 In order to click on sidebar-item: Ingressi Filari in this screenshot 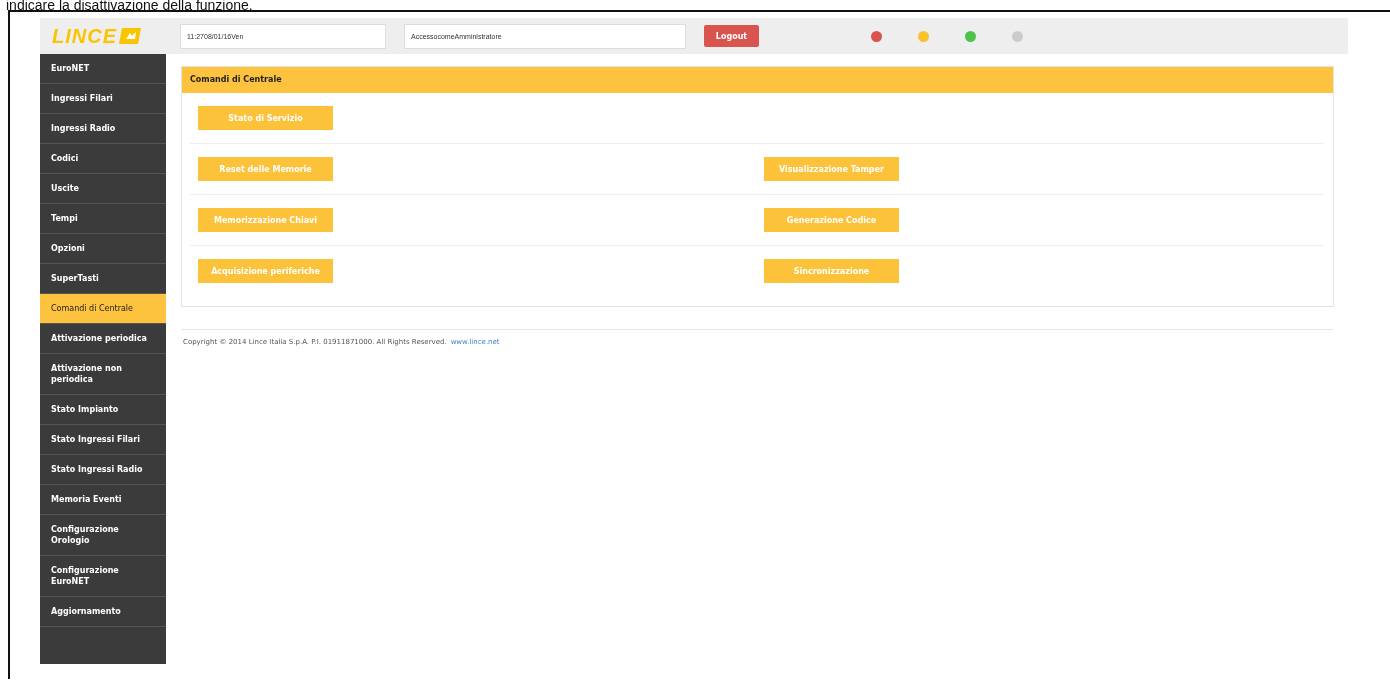, I will do `click(103, 99)`.